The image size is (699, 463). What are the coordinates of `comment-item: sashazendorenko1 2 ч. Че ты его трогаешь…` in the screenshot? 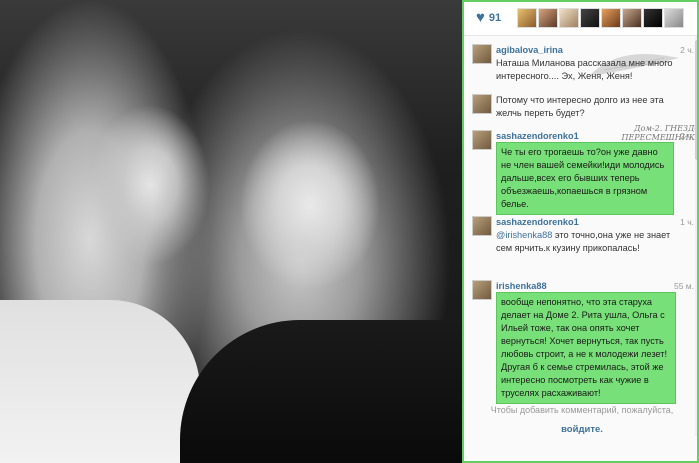 It's located at (581, 171).